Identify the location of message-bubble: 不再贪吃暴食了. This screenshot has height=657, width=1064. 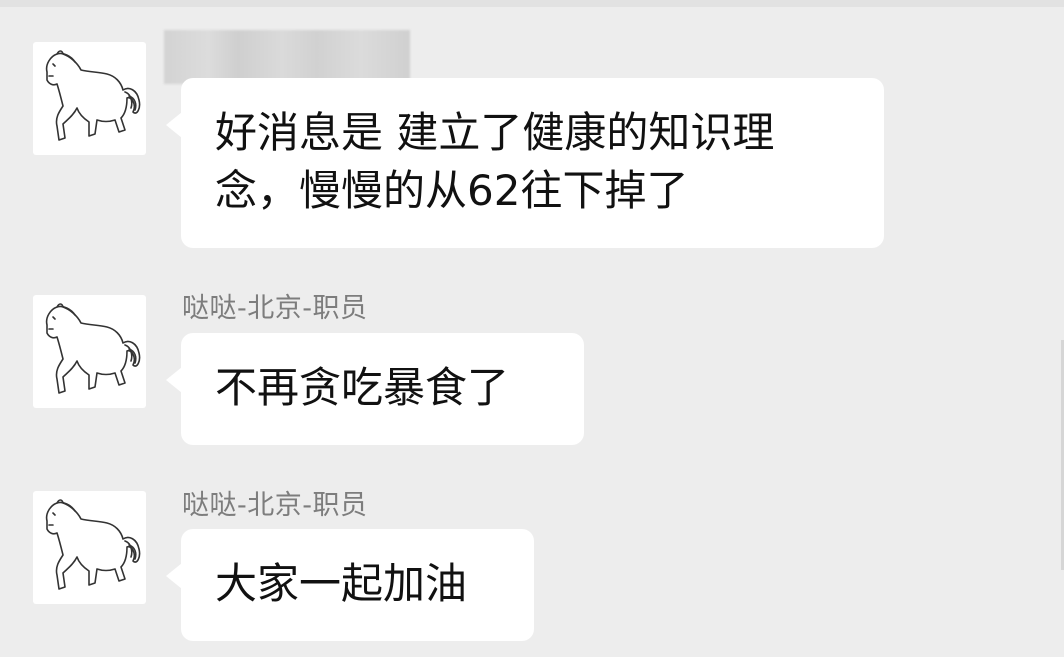
(375, 389).